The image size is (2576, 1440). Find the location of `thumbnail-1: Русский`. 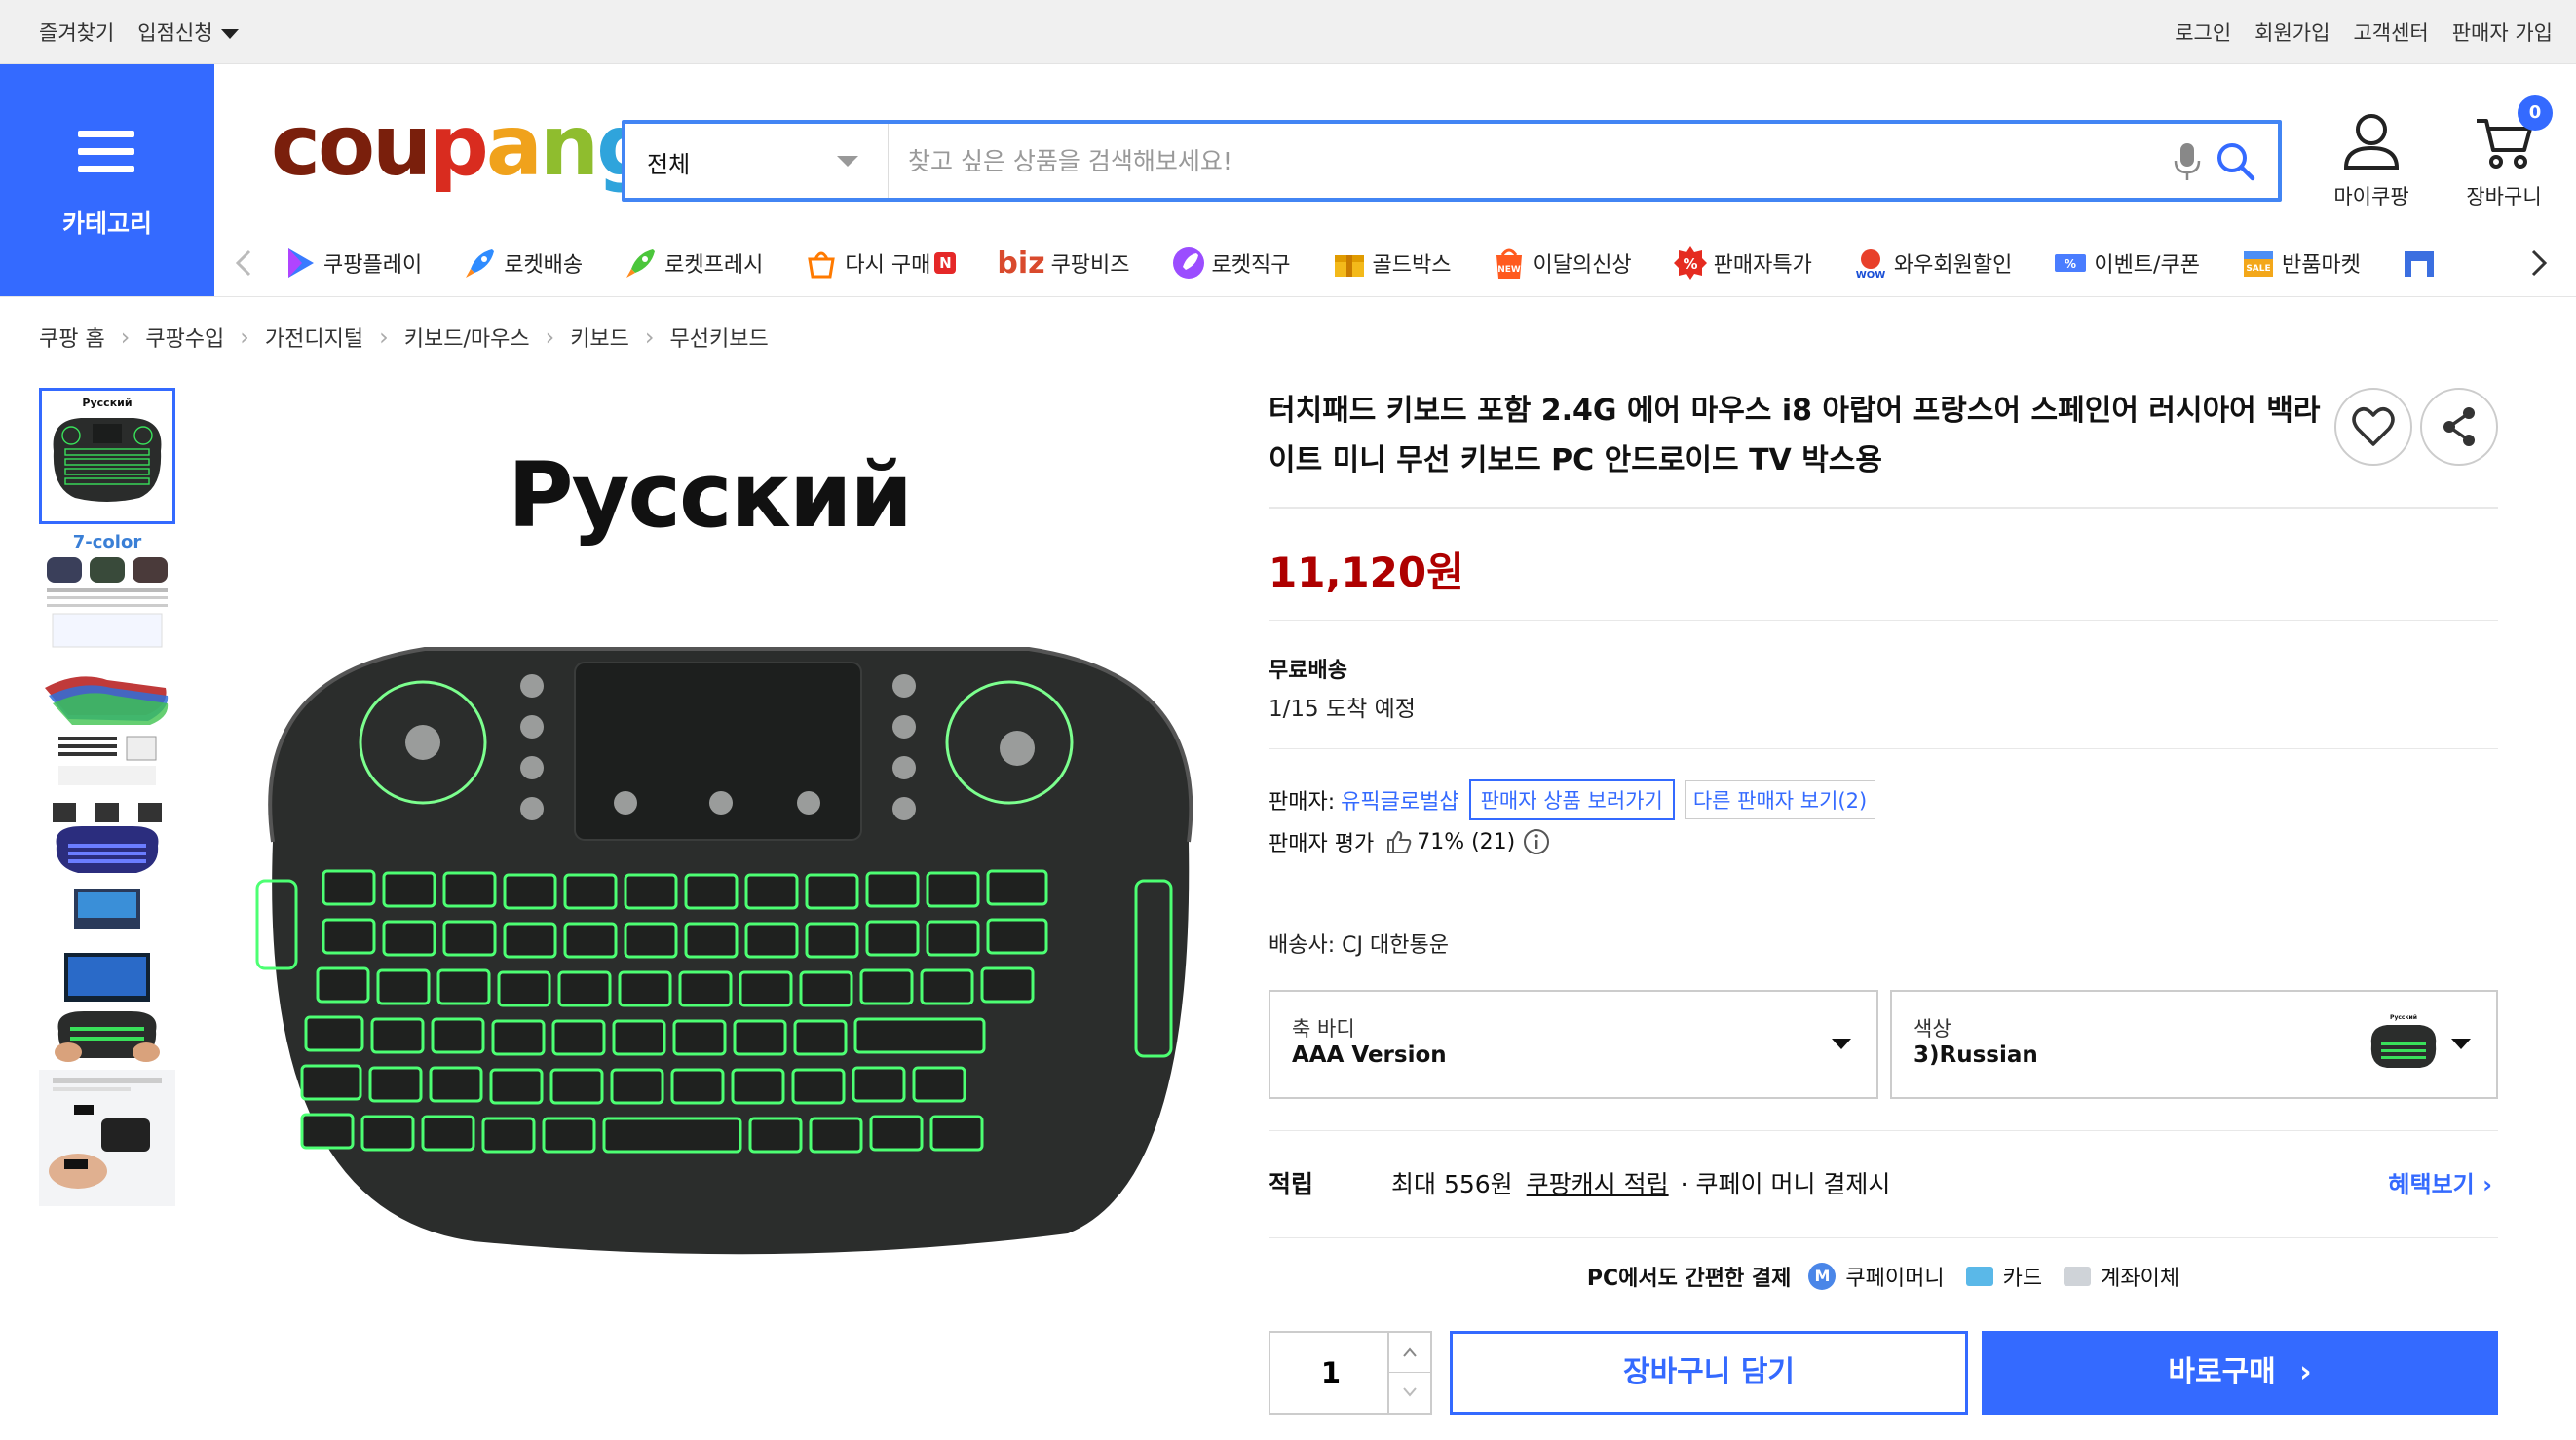

thumbnail-1: Русский is located at coordinates (107, 456).